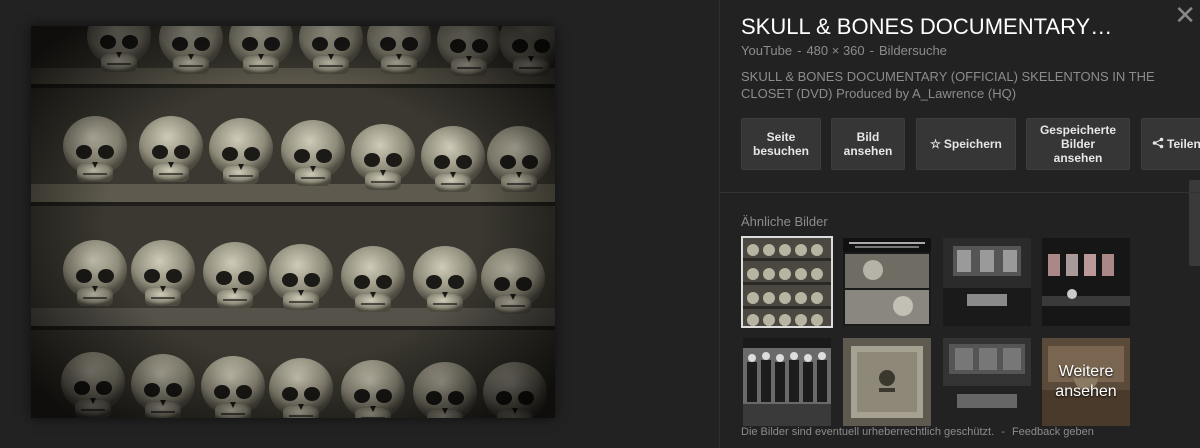 The height and width of the screenshot is (448, 1200). What do you see at coordinates (719, 224) in the screenshot?
I see `panel-divider` at bounding box center [719, 224].